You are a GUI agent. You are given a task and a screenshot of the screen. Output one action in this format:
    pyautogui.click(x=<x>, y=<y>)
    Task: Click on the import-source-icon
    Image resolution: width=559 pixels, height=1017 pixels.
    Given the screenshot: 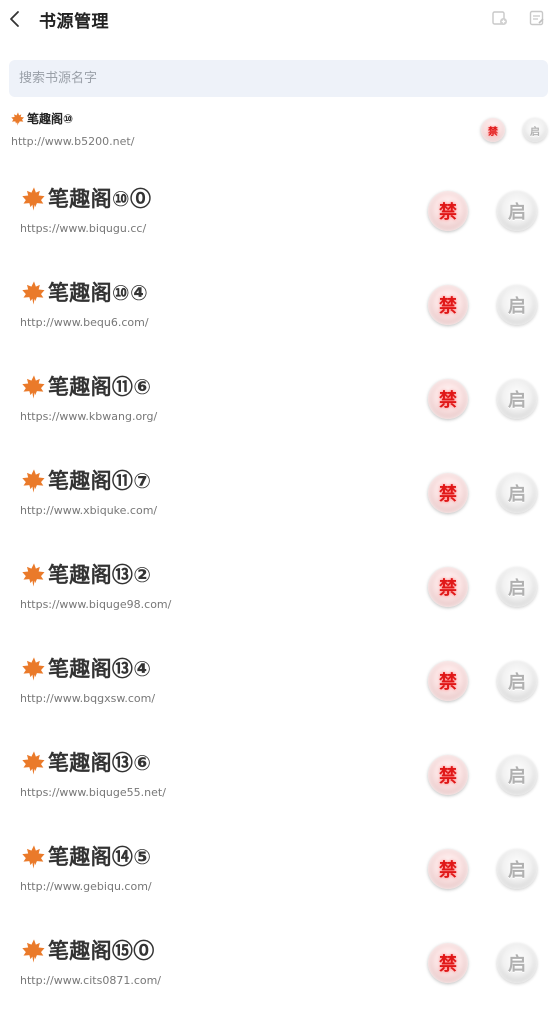 What is the action you would take?
    pyautogui.click(x=499, y=18)
    